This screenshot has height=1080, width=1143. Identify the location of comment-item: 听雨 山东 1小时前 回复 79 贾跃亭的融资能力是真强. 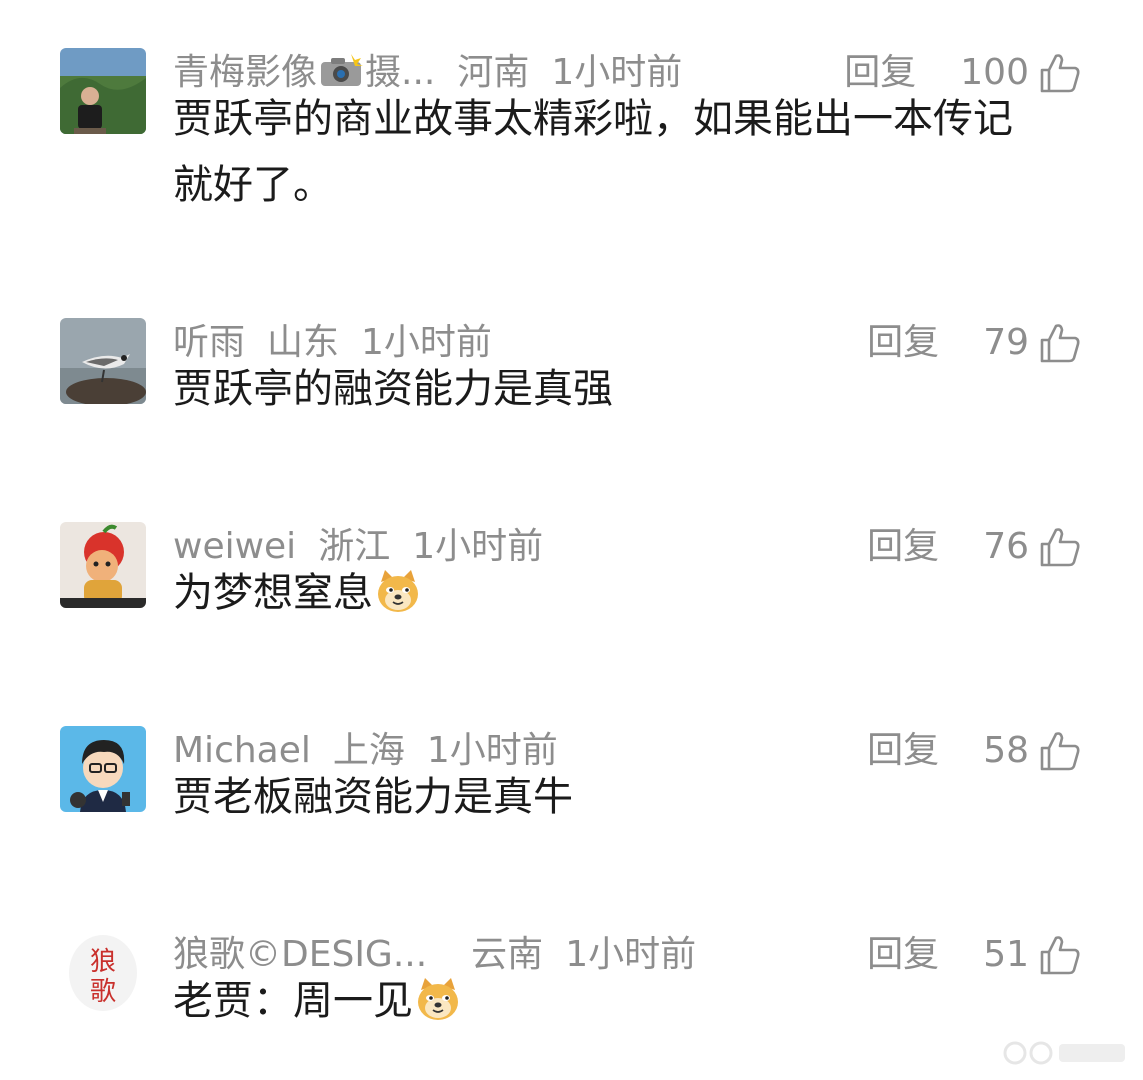
(571, 378).